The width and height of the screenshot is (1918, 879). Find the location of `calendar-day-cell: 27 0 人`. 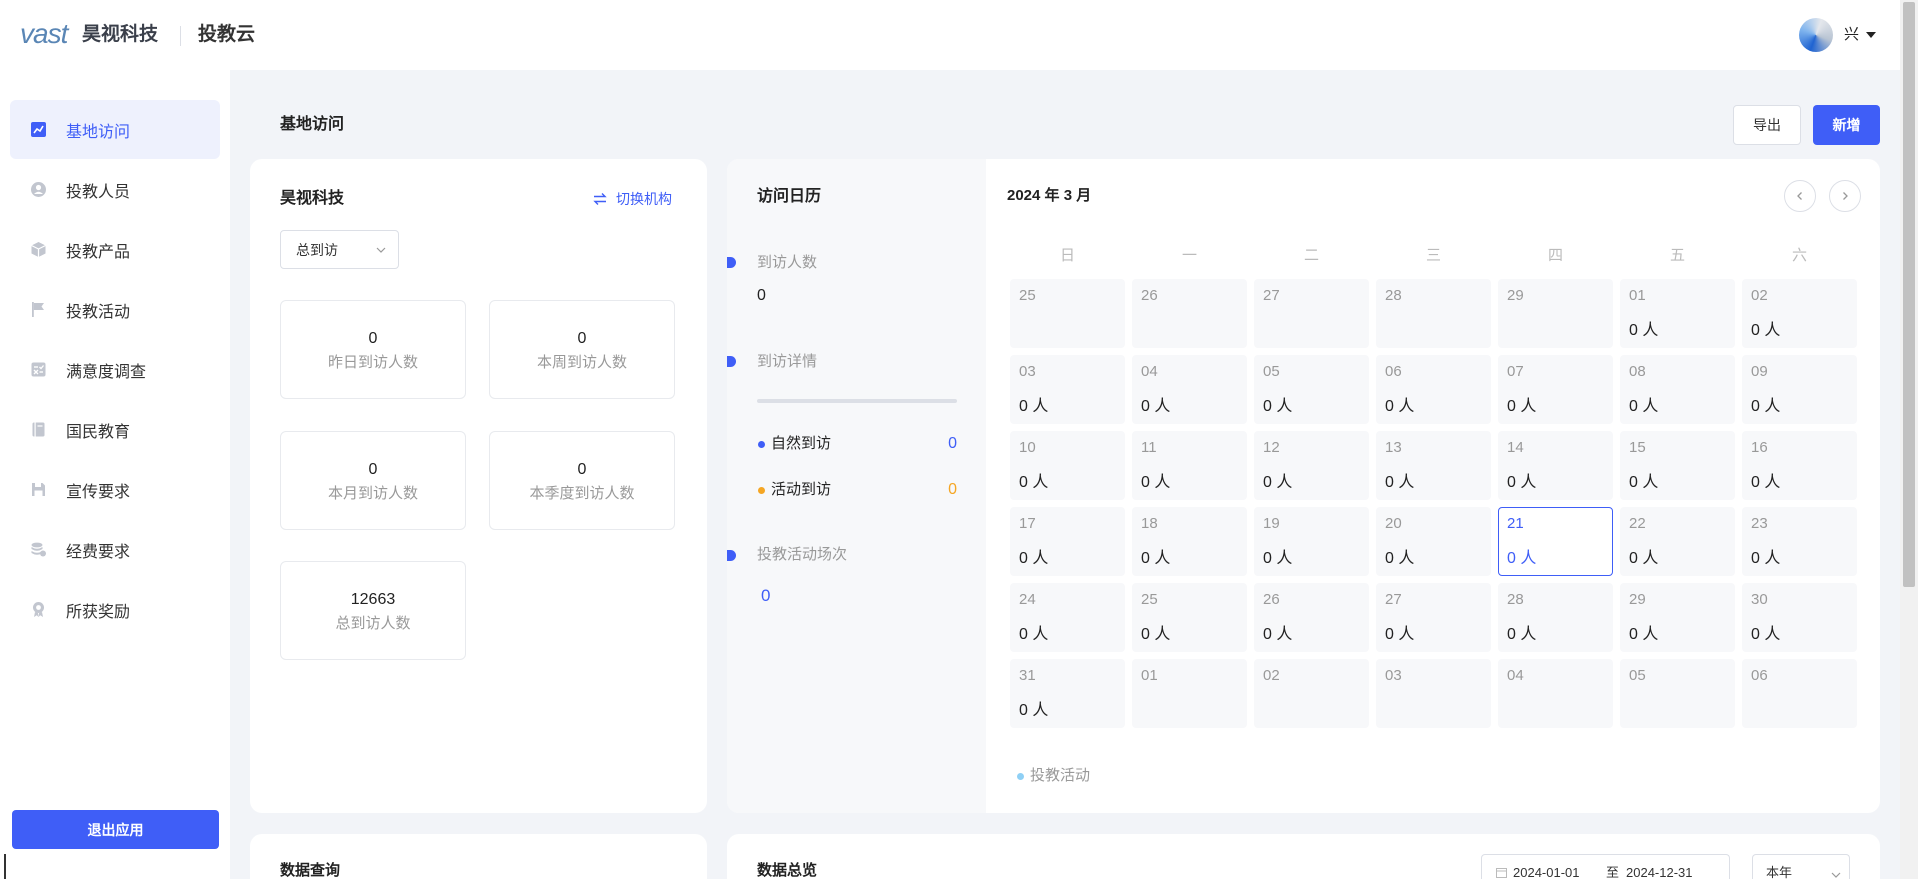

calendar-day-cell: 27 0 人 is located at coordinates (1433, 617).